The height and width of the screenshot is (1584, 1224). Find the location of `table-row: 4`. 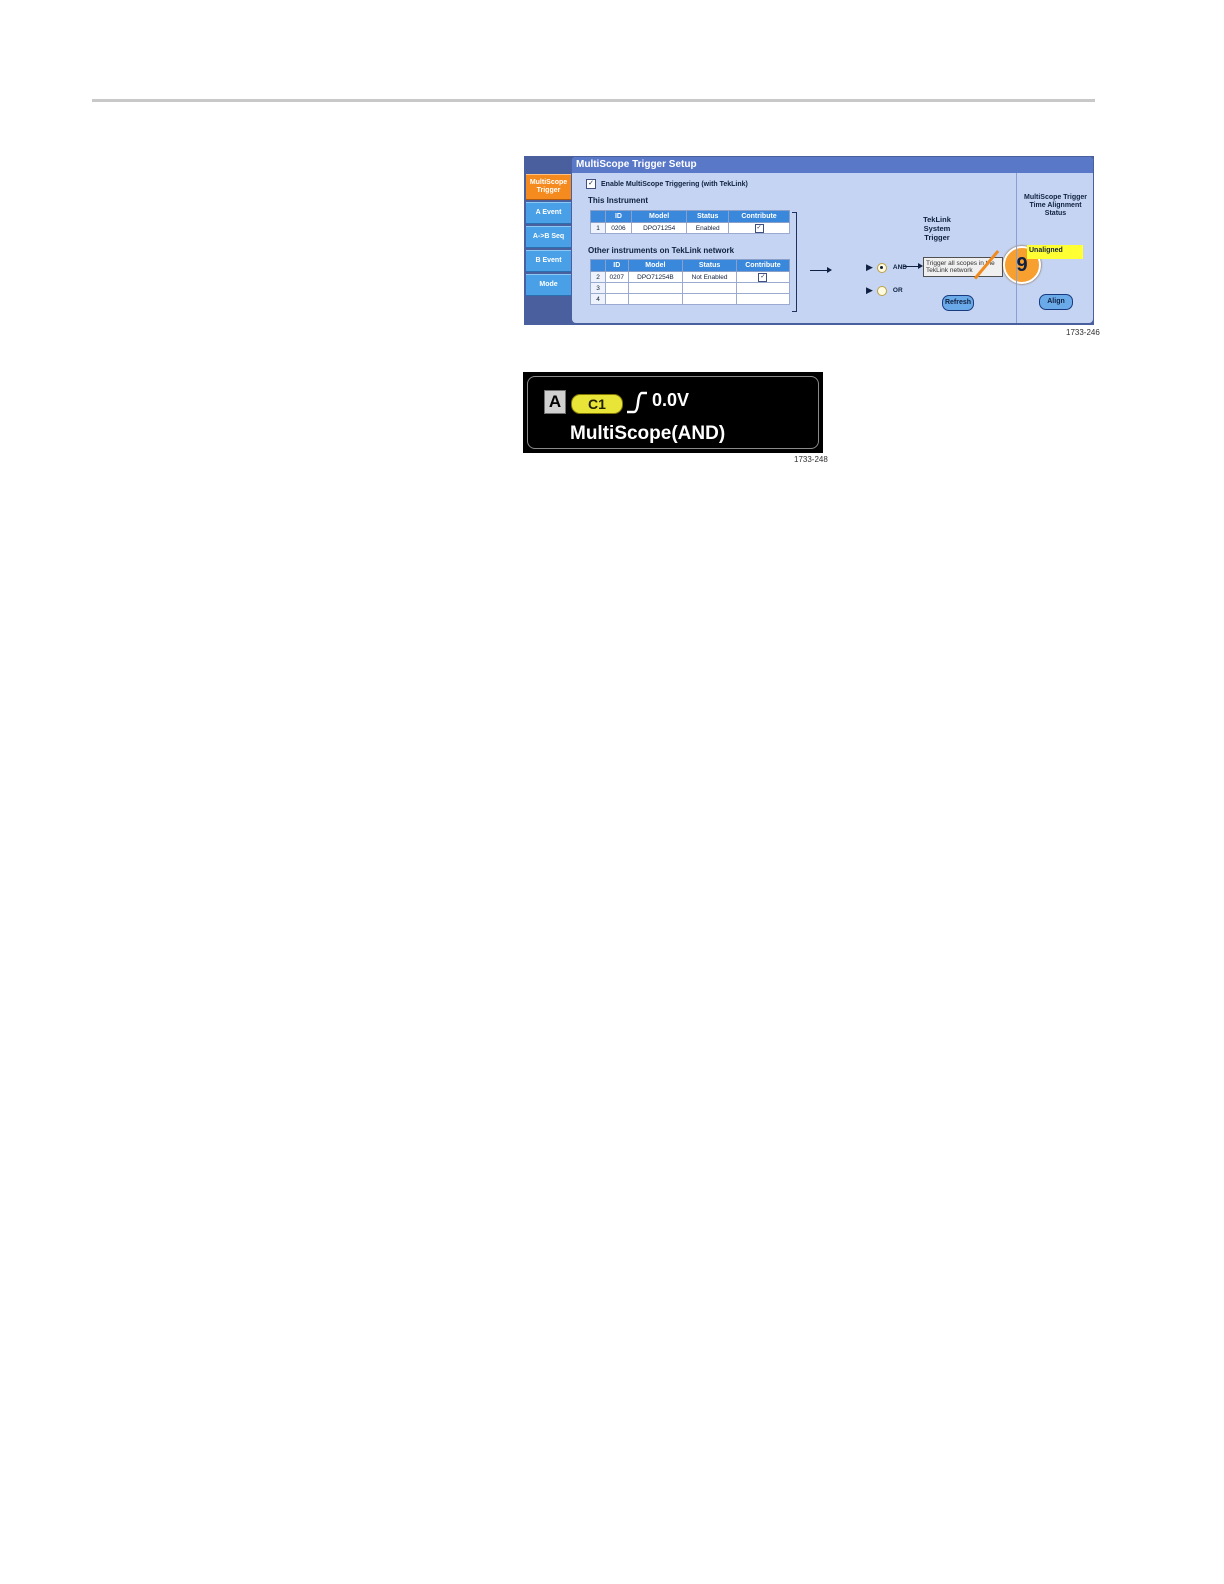

table-row: 4 is located at coordinates (690, 299).